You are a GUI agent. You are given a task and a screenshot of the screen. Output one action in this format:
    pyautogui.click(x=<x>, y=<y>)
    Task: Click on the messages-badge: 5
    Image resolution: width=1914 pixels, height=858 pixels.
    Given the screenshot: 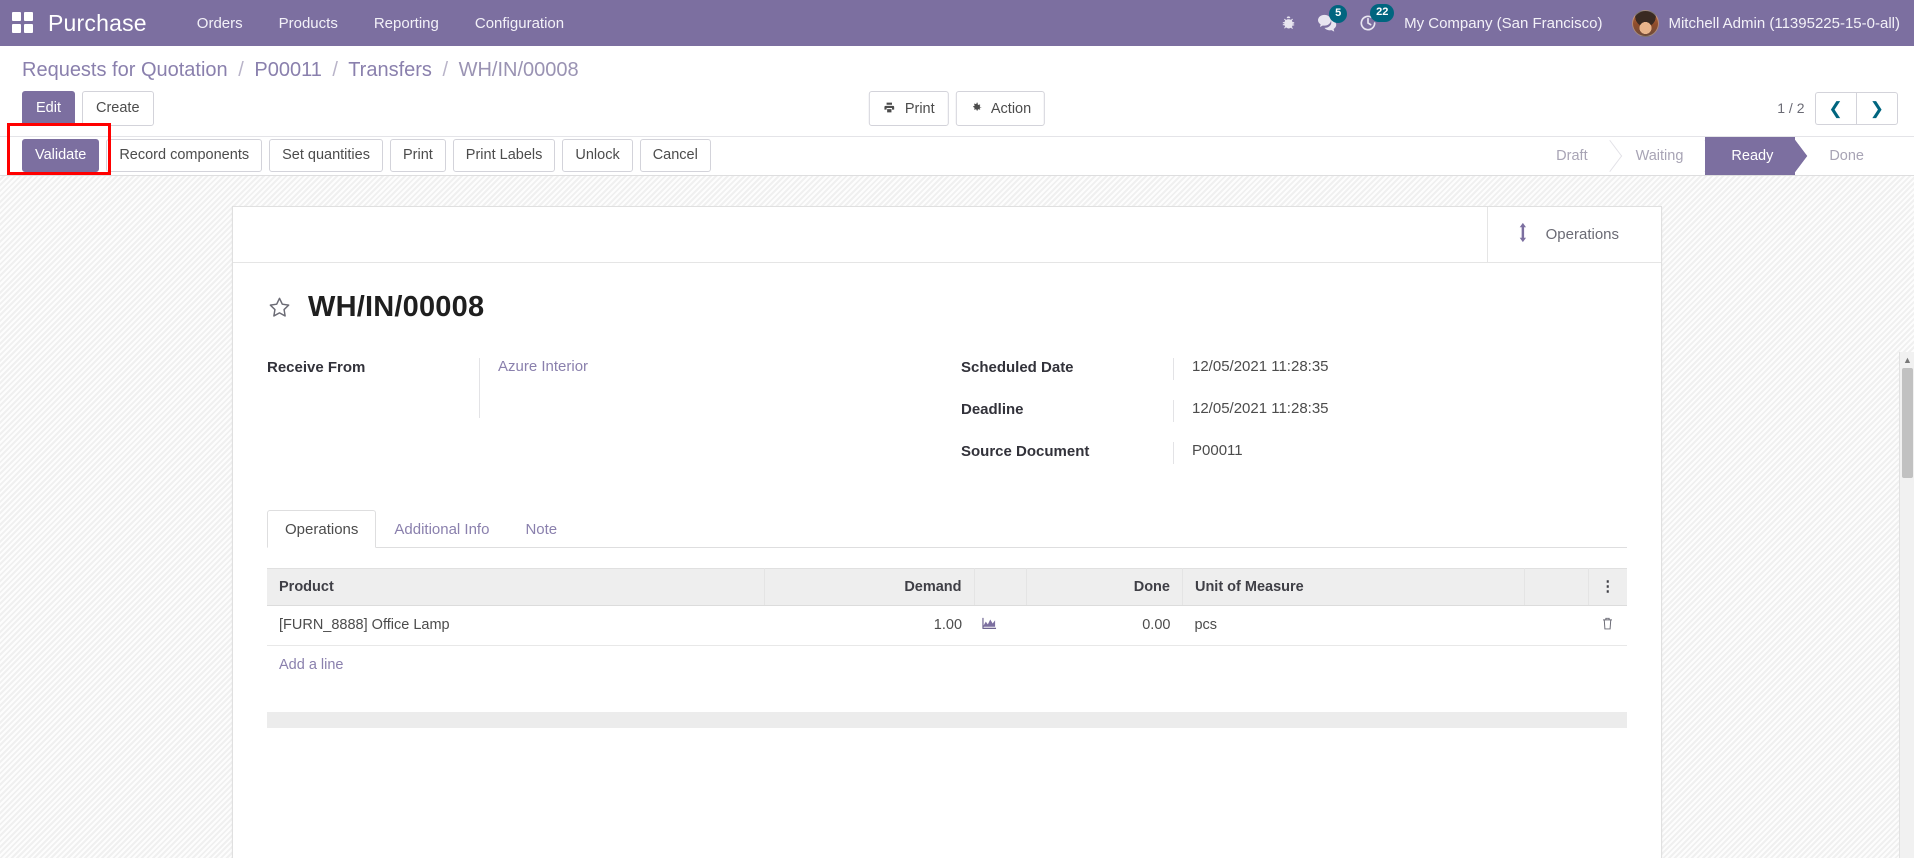 What is the action you would take?
    pyautogui.click(x=1338, y=13)
    